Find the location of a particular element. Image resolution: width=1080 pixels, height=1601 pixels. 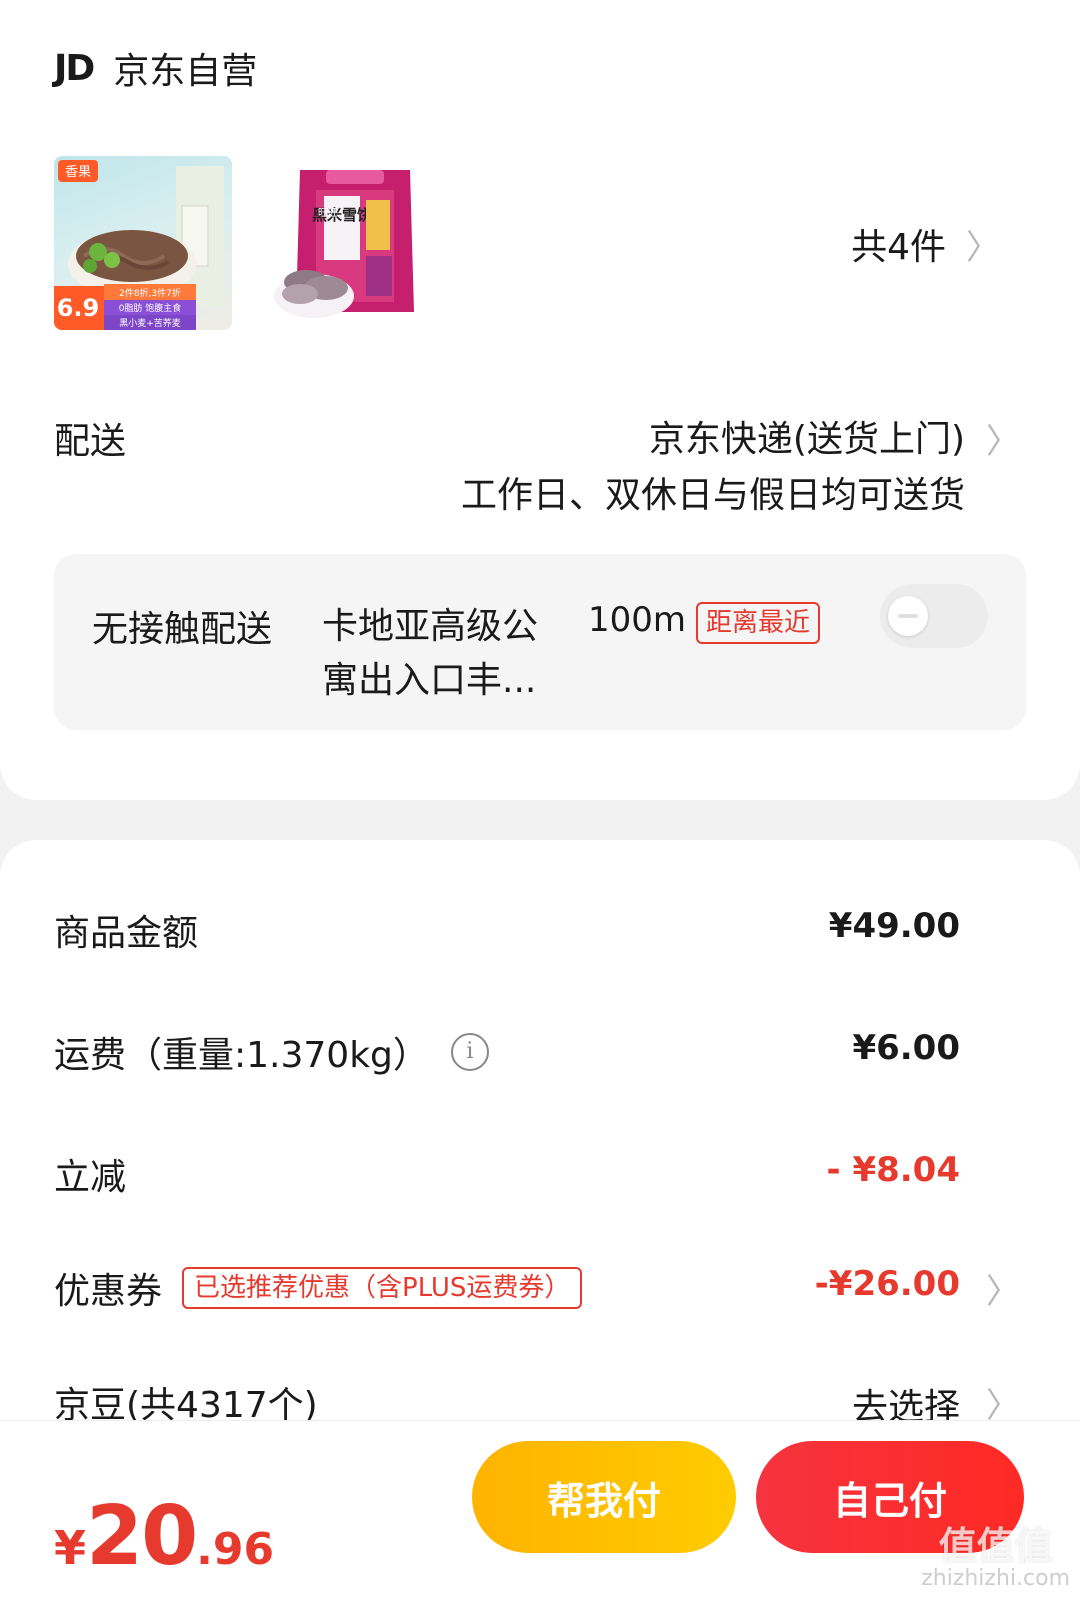

watermark: 值值值 zhizhizhi.com is located at coordinates (995, 1558).